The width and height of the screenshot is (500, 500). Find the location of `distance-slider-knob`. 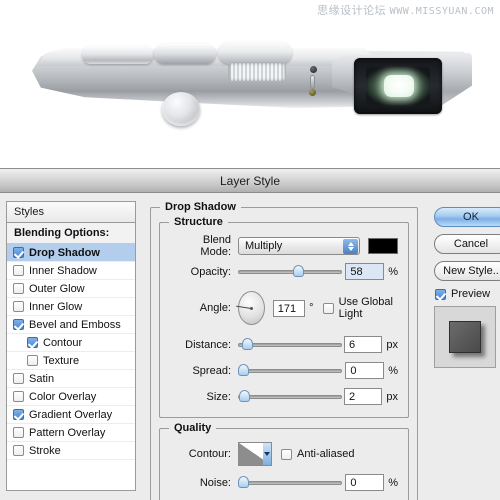

distance-slider-knob is located at coordinates (247, 343).